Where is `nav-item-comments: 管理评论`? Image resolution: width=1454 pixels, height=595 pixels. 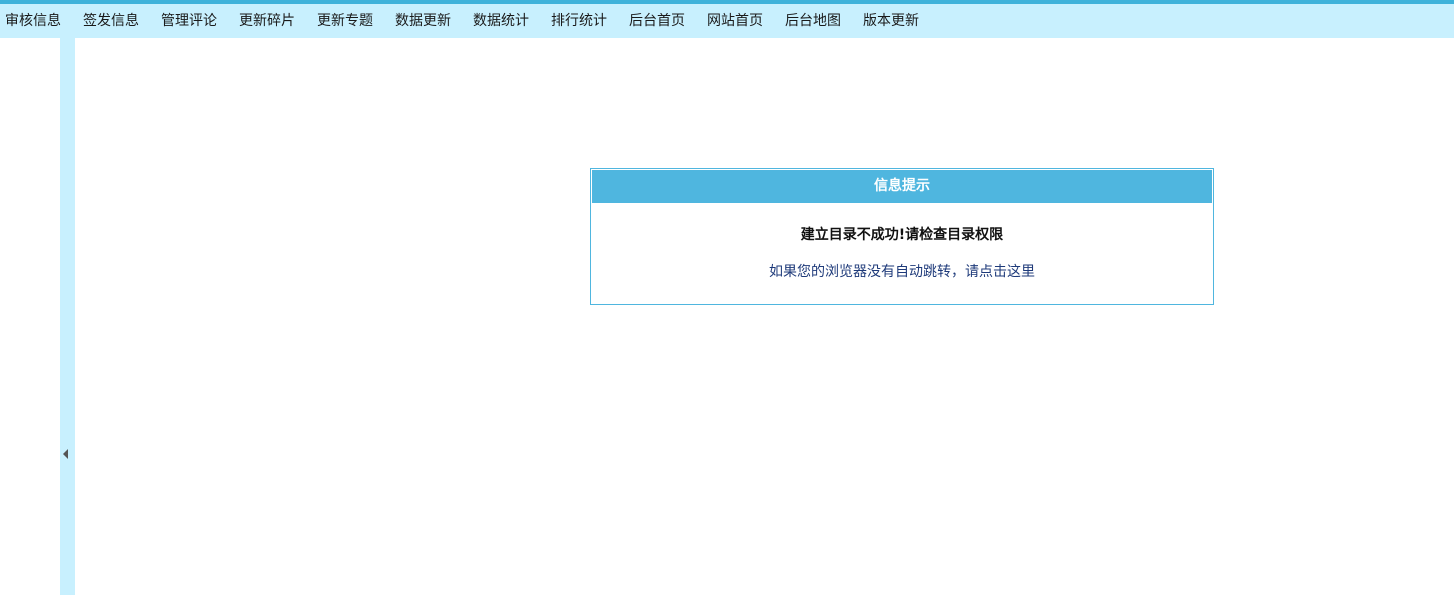 nav-item-comments: 管理评论 is located at coordinates (189, 21).